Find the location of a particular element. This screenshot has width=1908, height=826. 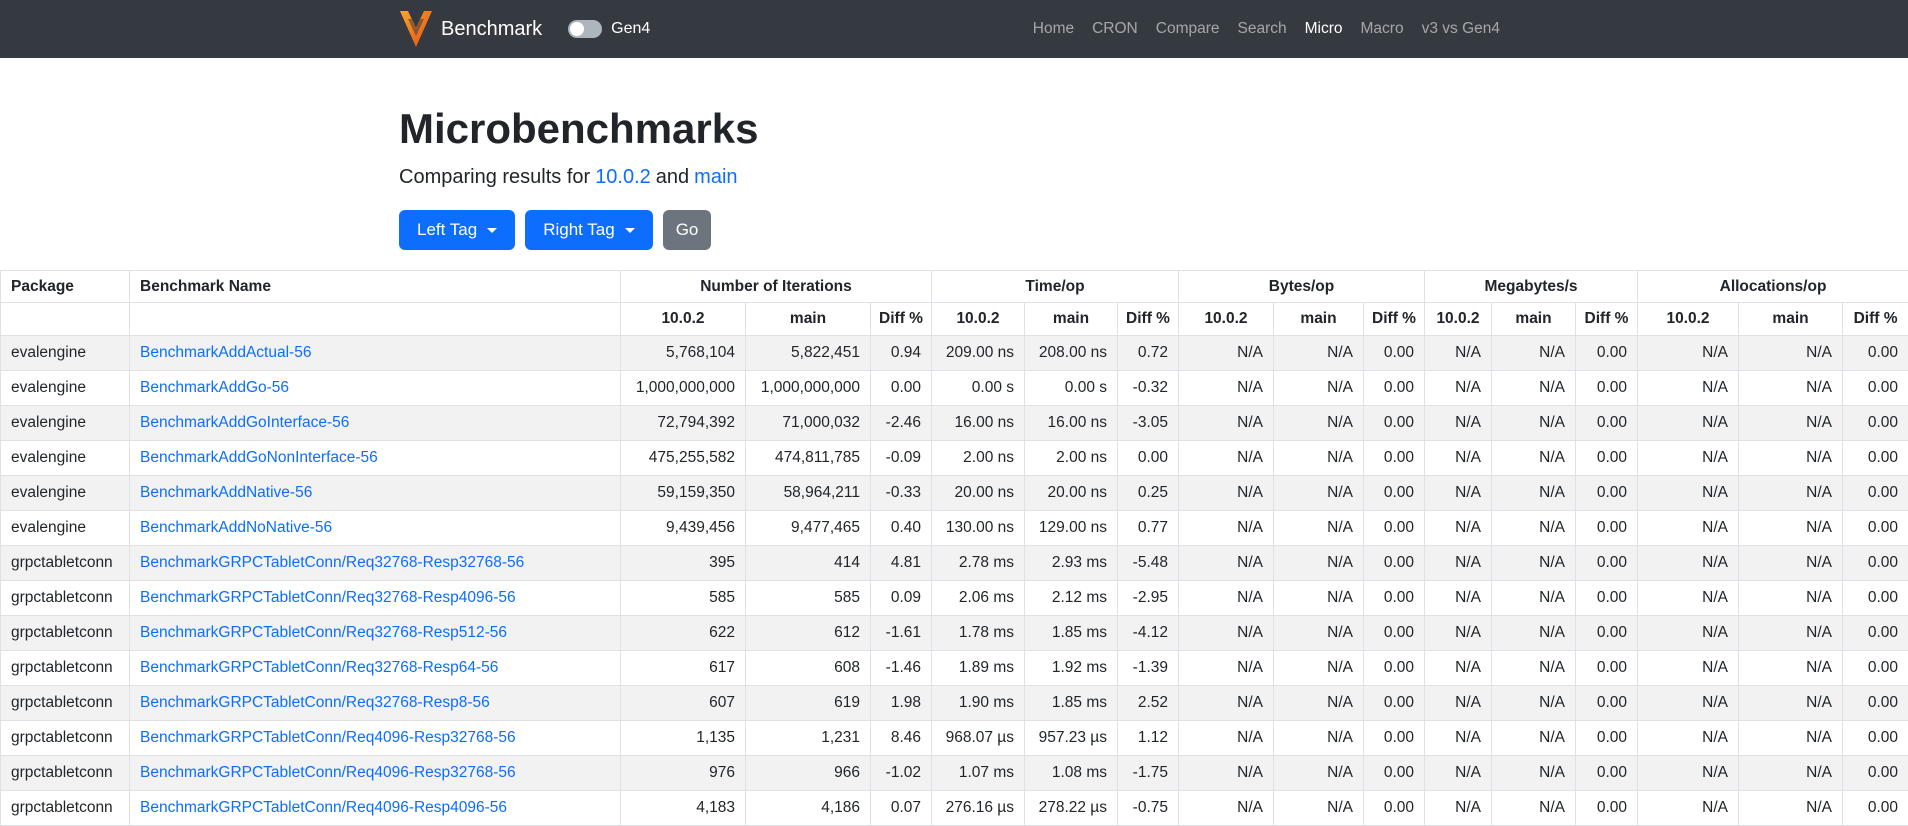

metric-cell: 2.12 ms is located at coordinates (1071, 598).